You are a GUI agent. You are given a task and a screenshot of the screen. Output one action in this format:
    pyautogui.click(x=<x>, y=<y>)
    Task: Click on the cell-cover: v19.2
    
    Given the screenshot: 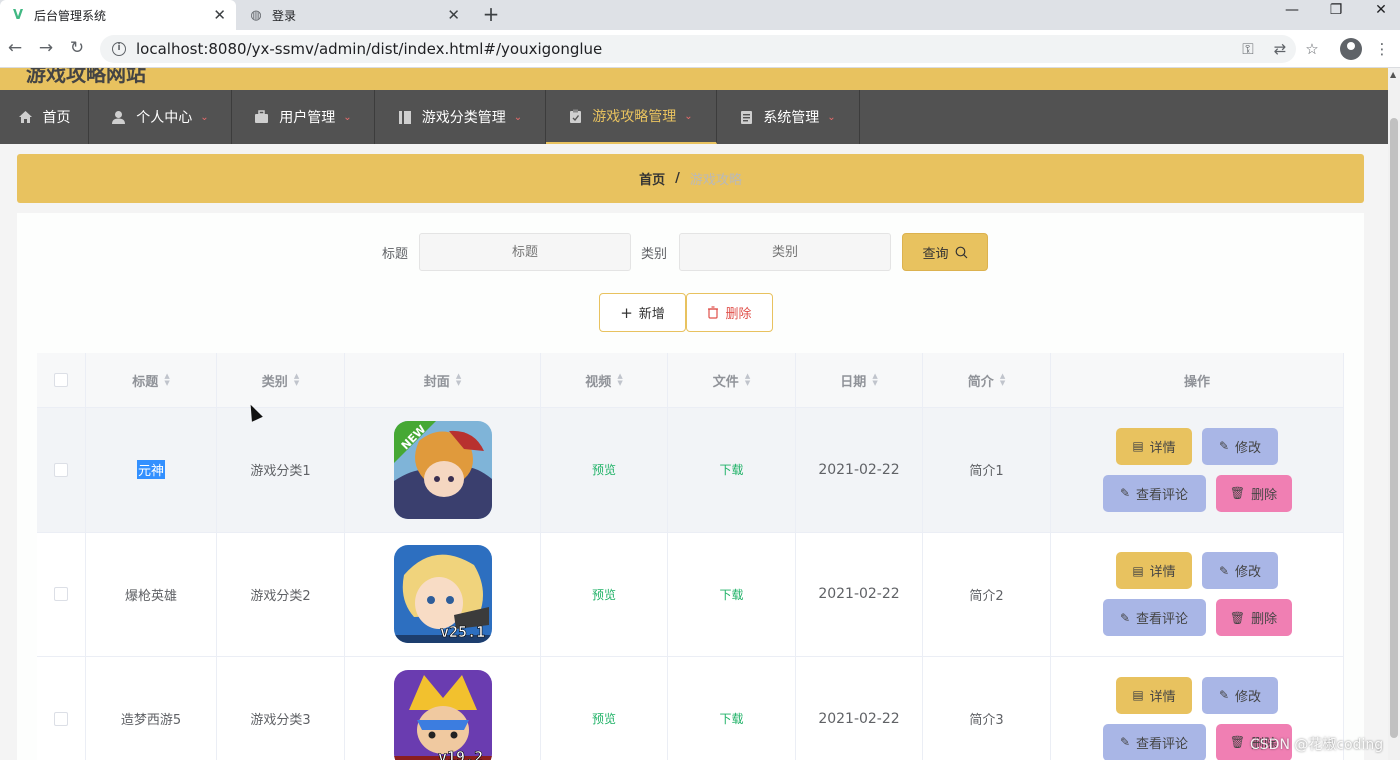 What is the action you would take?
    pyautogui.click(x=443, y=708)
    